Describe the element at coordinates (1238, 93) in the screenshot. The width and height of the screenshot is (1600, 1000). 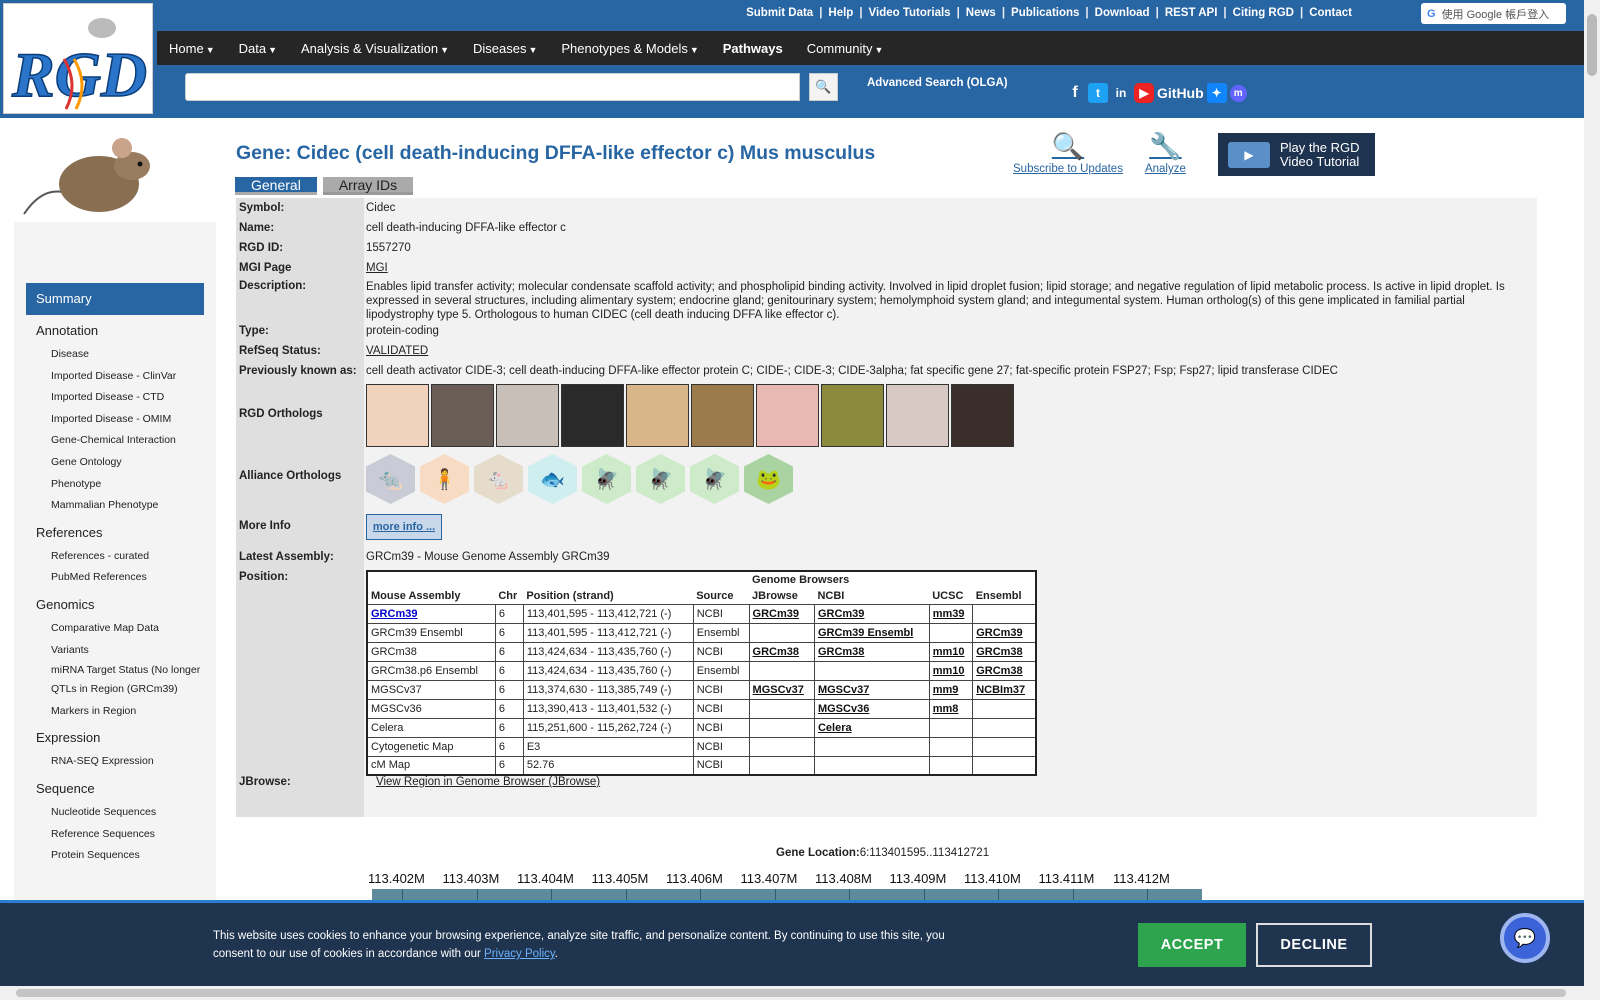
I see `mastodon-icon: m` at that location.